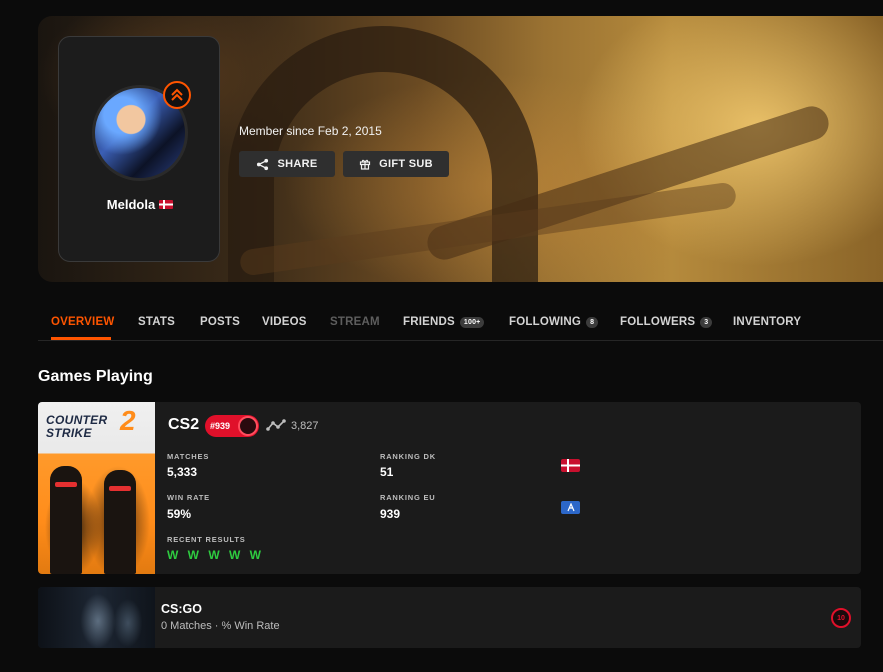 This screenshot has height=672, width=883. I want to click on win-rate-value: 59%, so click(179, 514).